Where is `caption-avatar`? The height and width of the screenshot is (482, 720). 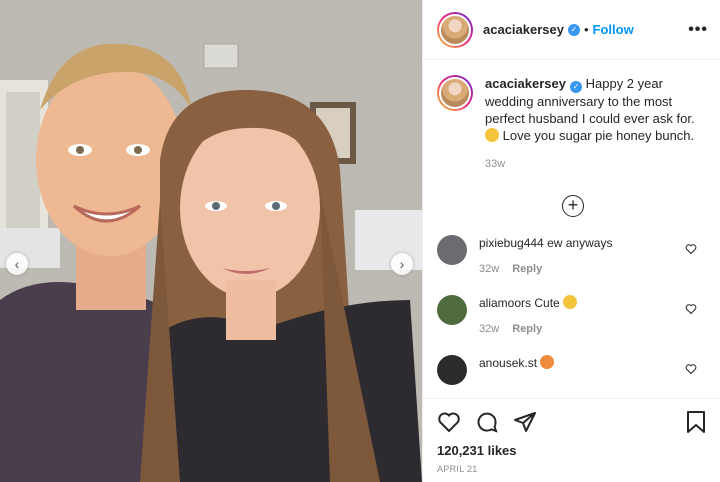 caption-avatar is located at coordinates (455, 93).